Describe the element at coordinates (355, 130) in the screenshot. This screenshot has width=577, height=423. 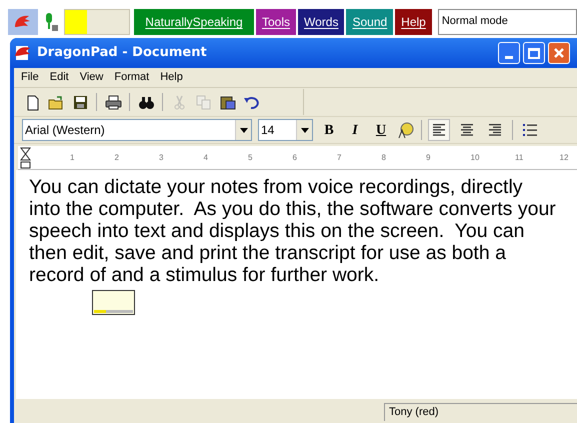
I see `italic-button: I` at that location.